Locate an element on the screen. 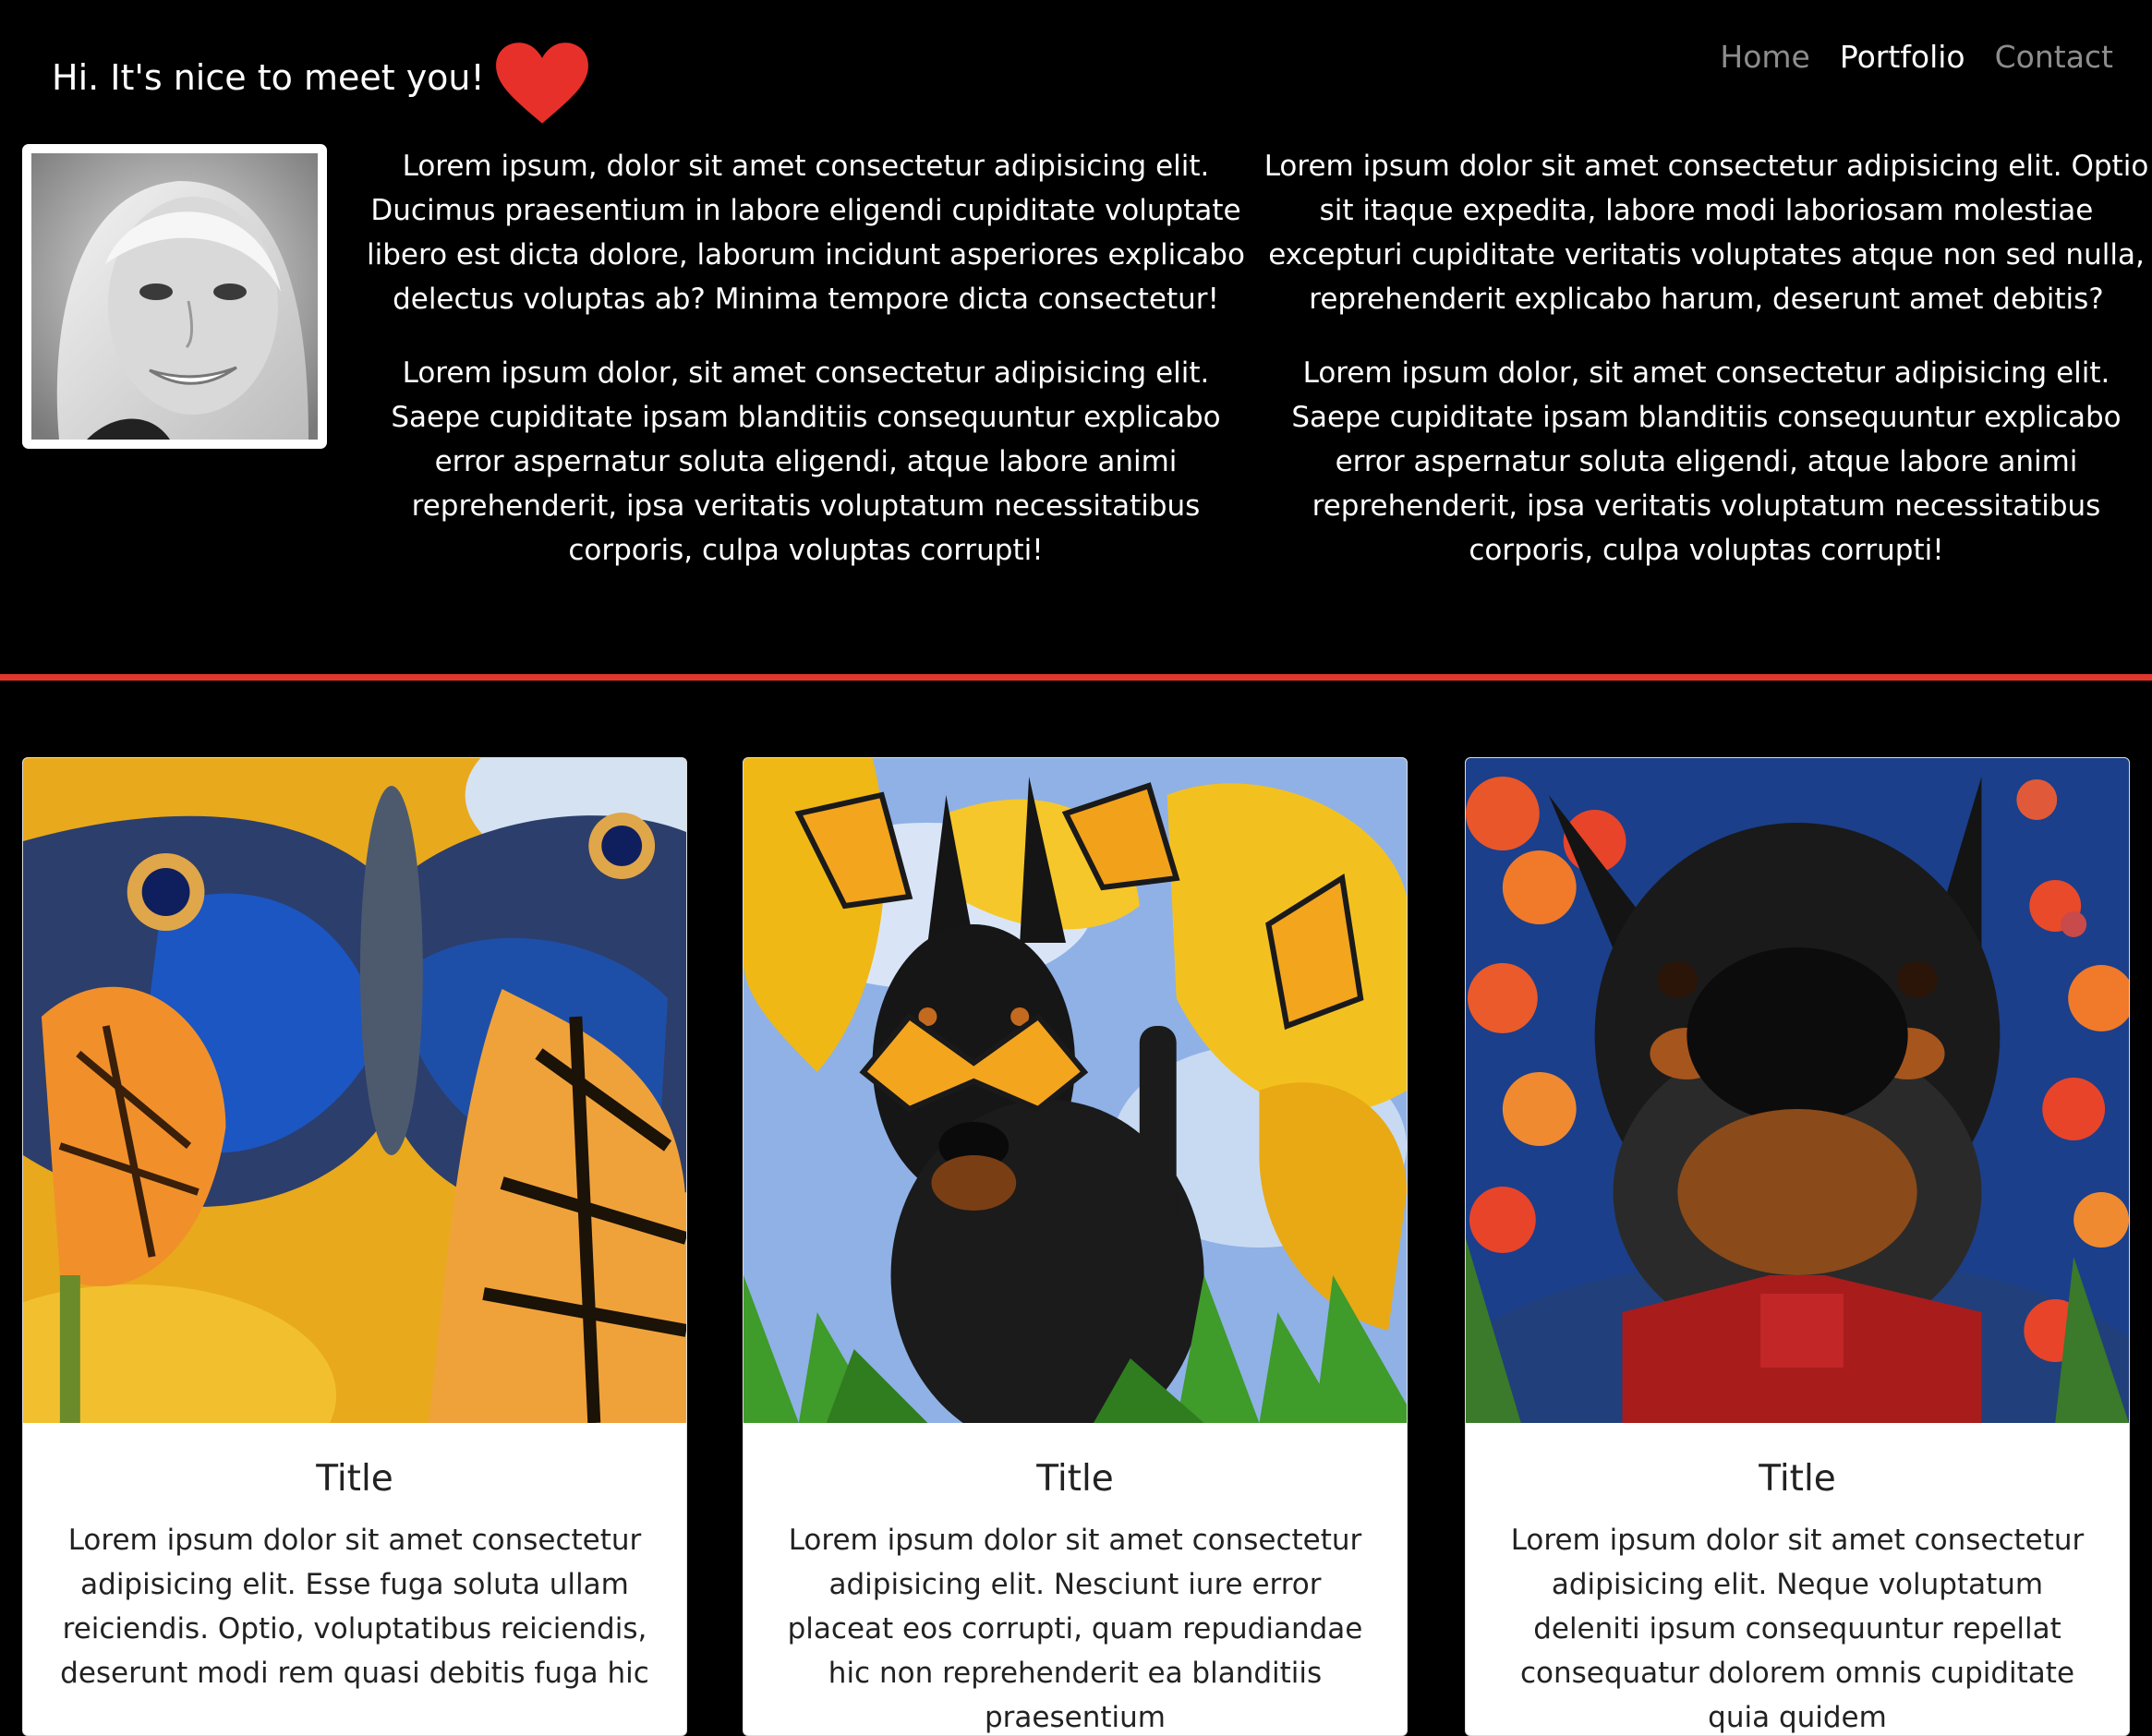 Image resolution: width=2152 pixels, height=1736 pixels. profile-photo is located at coordinates (174, 296).